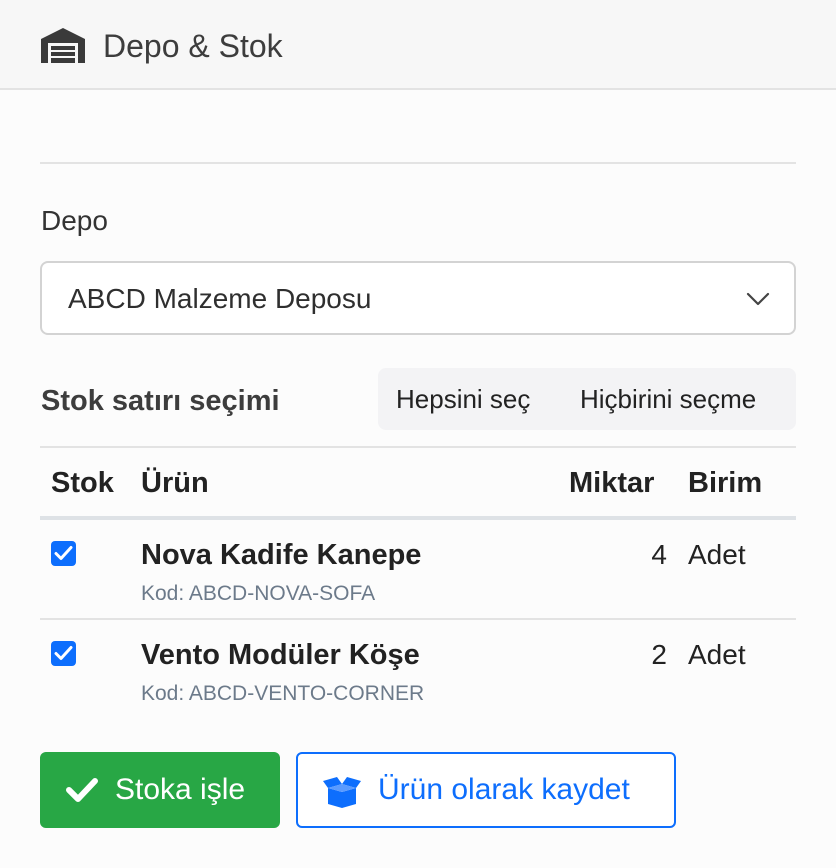  I want to click on depo-label: Depo, so click(74, 220).